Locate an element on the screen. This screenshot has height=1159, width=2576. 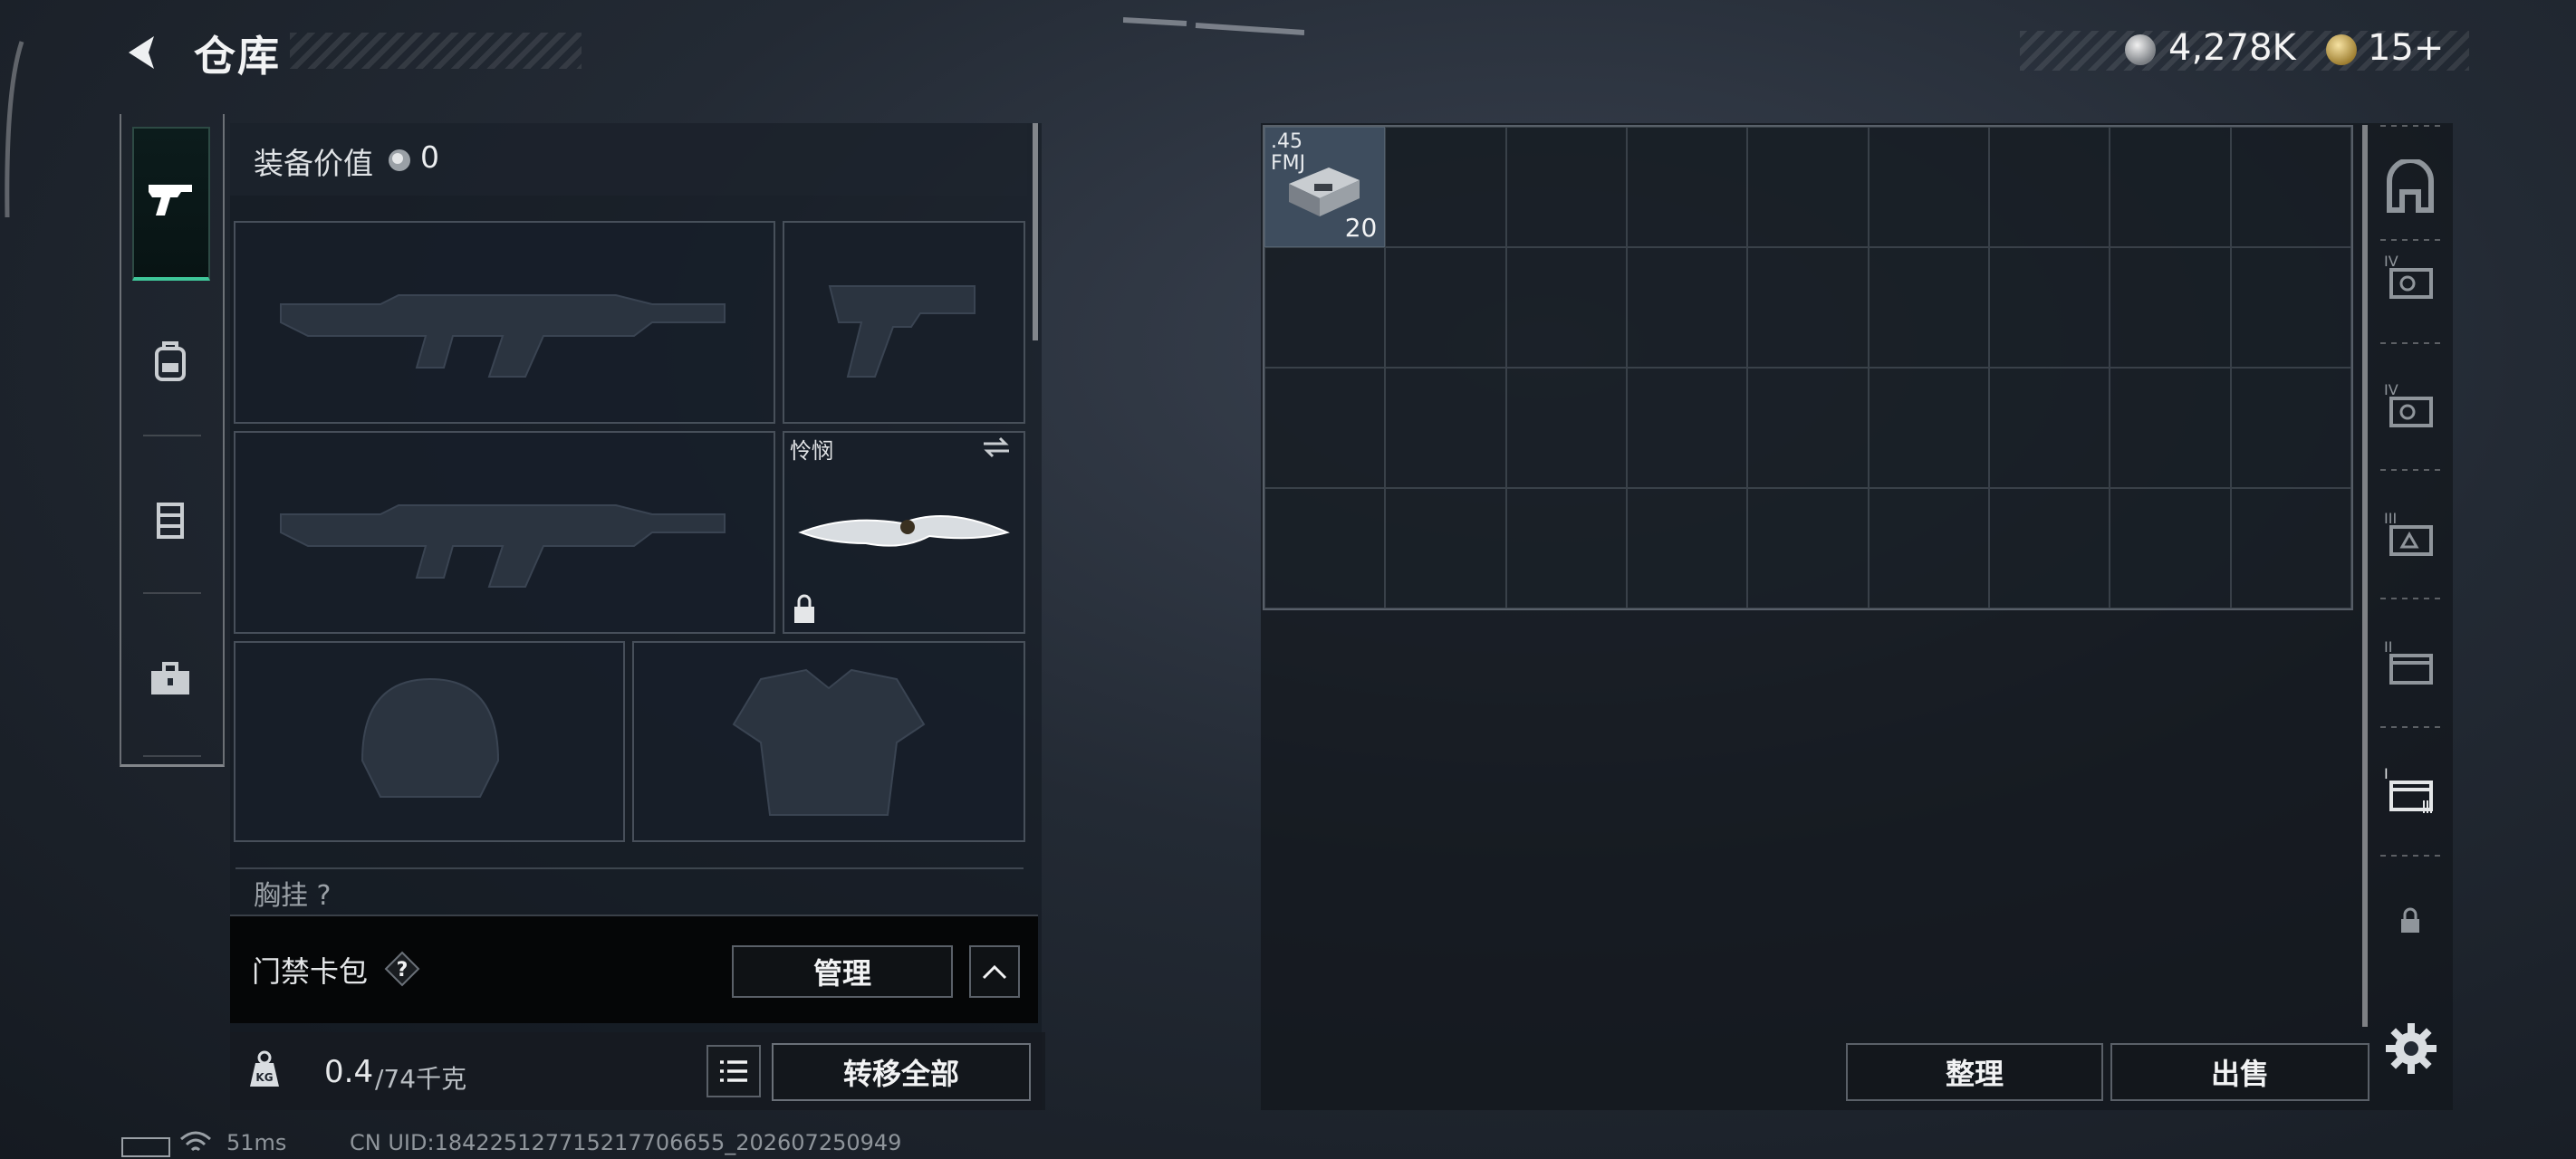
container-ii: II is located at coordinates (2410, 664).